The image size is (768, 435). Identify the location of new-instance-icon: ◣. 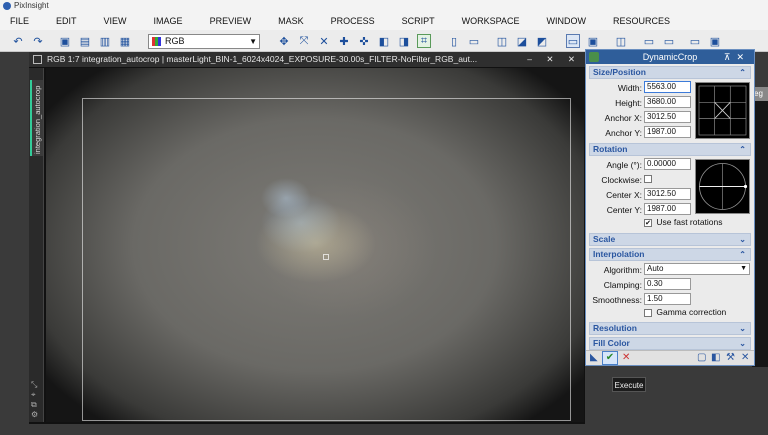
(594, 357).